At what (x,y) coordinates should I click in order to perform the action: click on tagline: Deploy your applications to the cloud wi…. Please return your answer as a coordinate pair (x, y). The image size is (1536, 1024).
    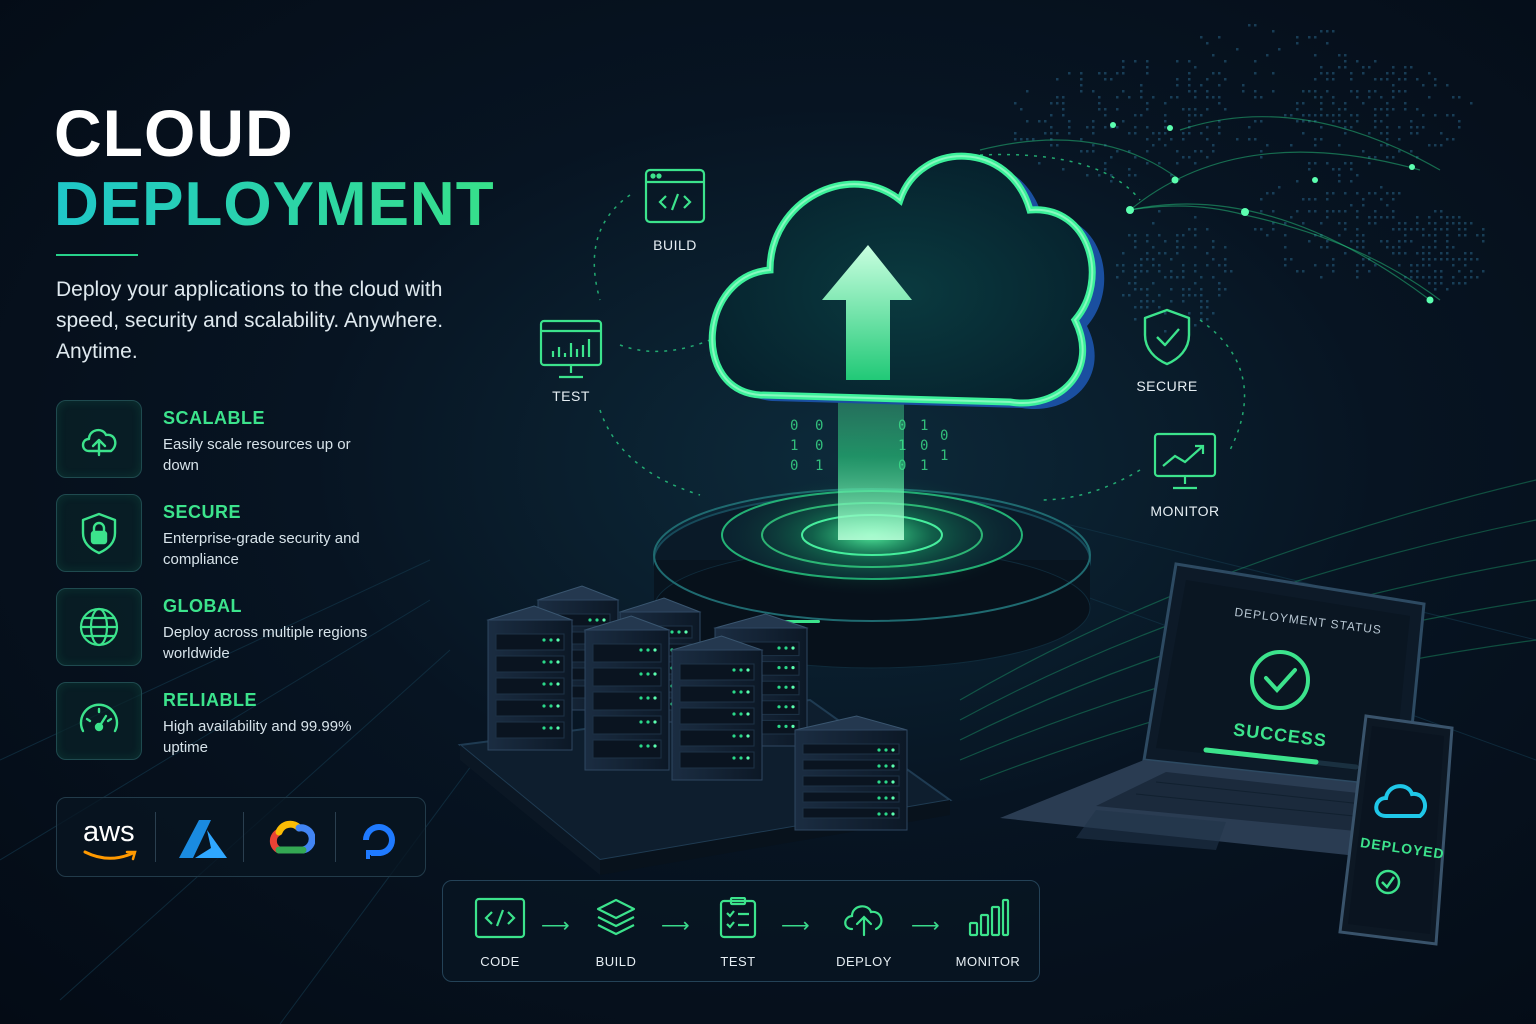
    Looking at the image, I should click on (250, 320).